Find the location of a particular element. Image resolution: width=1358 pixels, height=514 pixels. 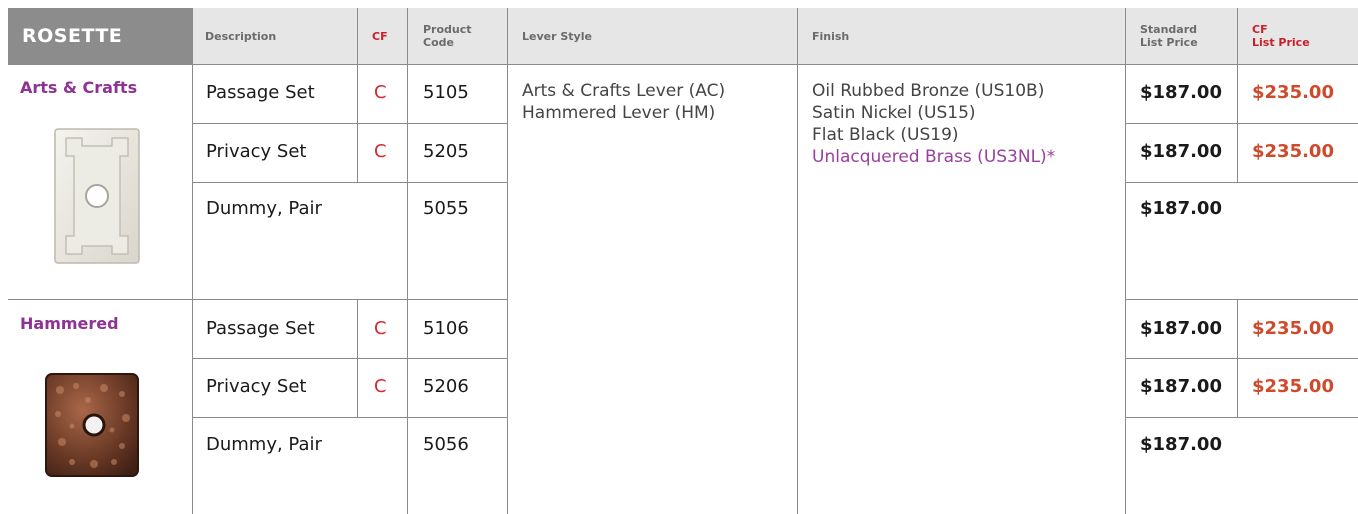

table-title: ROSETTE is located at coordinates (100, 36).